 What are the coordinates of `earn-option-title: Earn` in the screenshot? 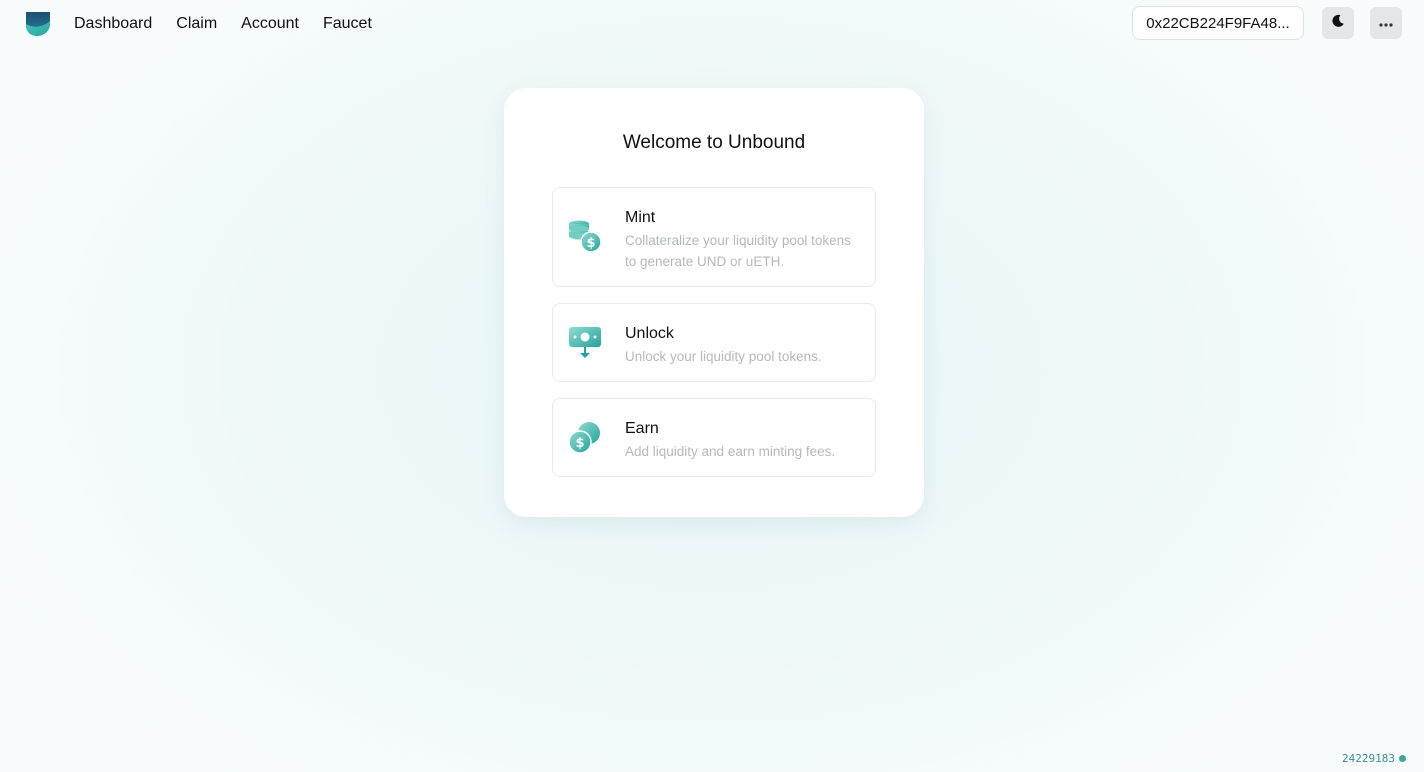 It's located at (642, 428).